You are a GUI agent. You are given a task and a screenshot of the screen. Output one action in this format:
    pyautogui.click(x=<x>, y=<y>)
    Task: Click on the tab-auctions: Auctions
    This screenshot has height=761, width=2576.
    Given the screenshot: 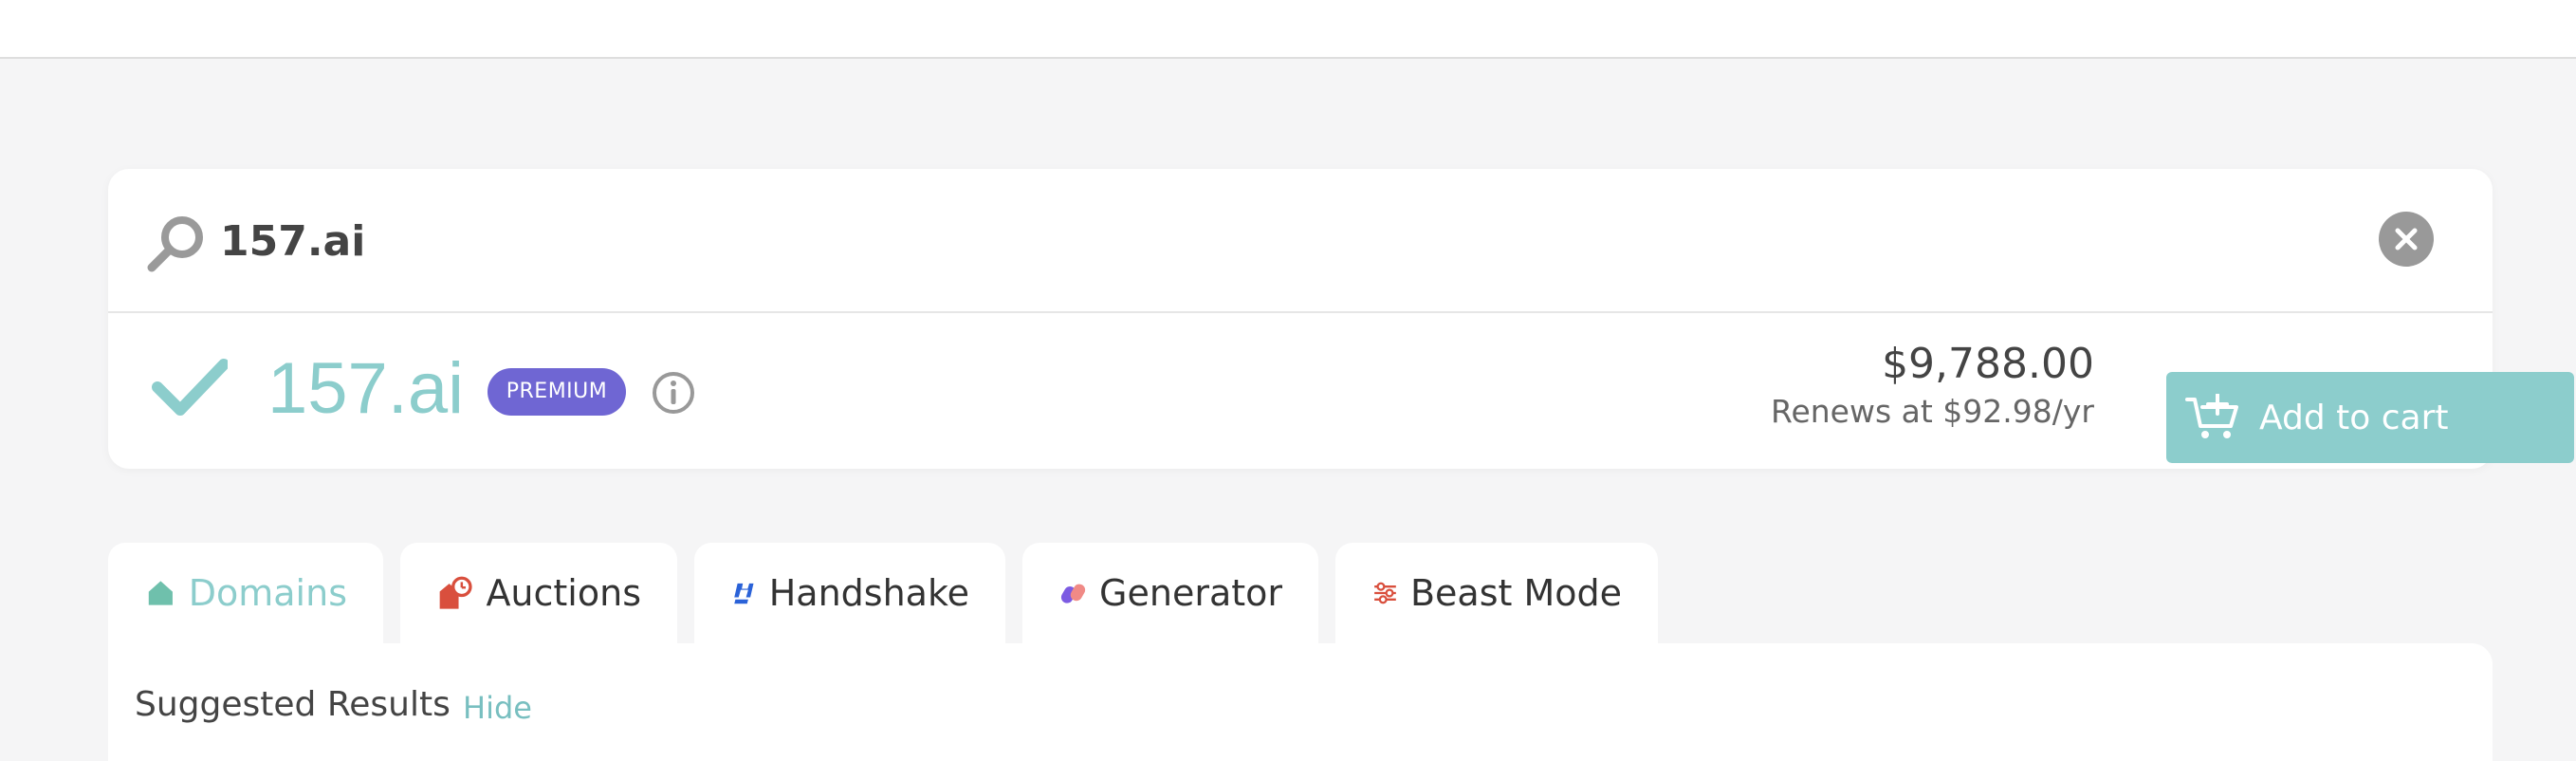 What is the action you would take?
    pyautogui.click(x=538, y=593)
    